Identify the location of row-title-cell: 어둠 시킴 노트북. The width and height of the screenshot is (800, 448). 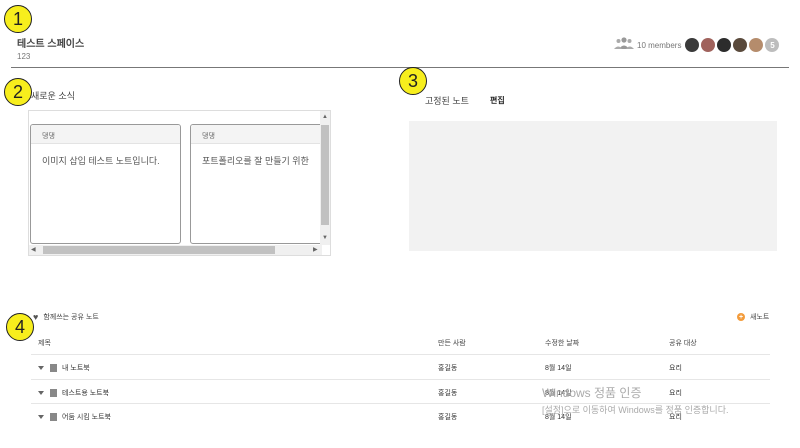
(74, 417).